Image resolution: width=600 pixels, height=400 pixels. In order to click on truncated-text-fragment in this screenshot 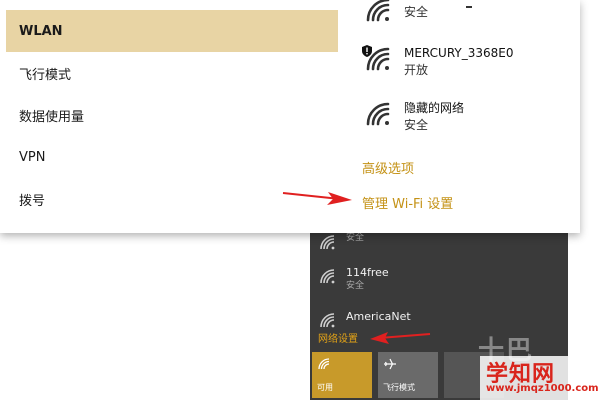, I will do `click(469, 7)`.